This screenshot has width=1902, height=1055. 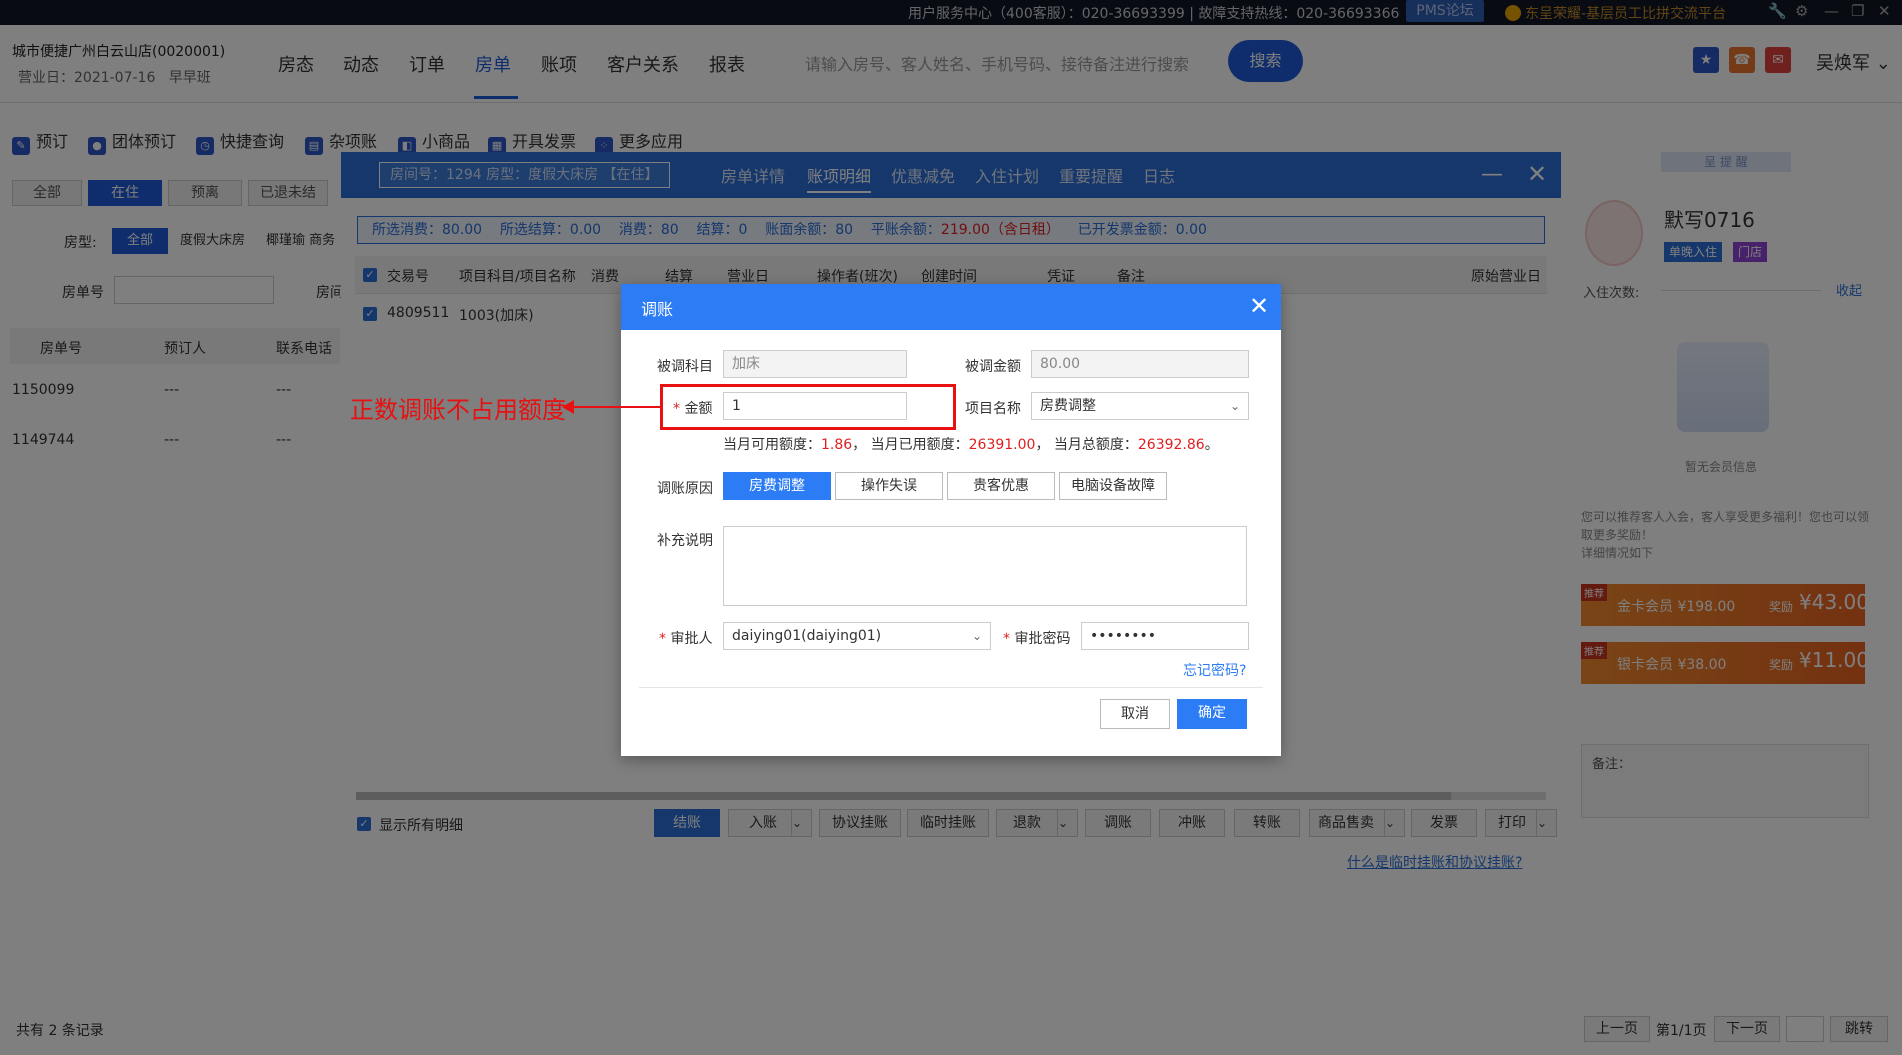 What do you see at coordinates (685, 489) in the screenshot?
I see `reason-label: 调账原因` at bounding box center [685, 489].